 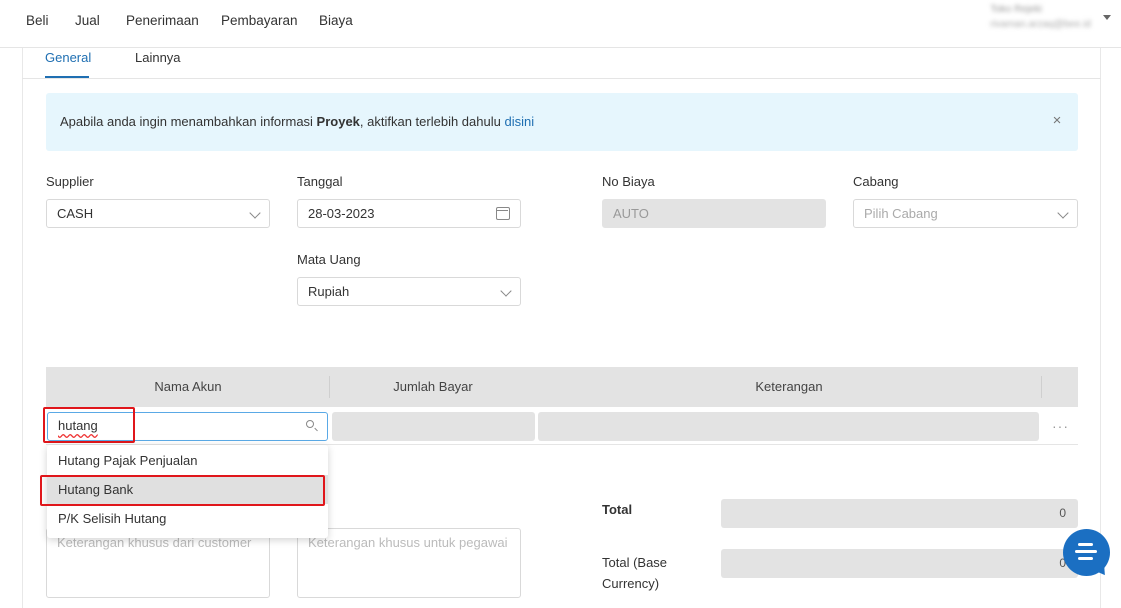 What do you see at coordinates (788, 426) in the screenshot?
I see `keterangan-input` at bounding box center [788, 426].